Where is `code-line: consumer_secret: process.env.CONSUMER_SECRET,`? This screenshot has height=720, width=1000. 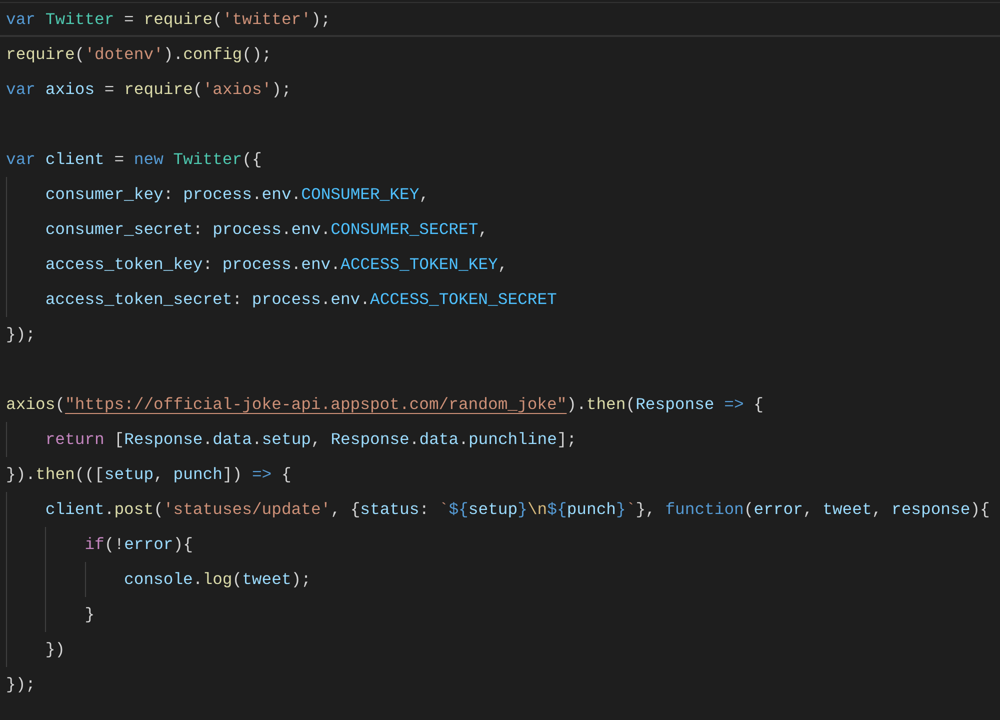 code-line: consumer_secret: process.env.CONSUMER_SECRET, is located at coordinates (244, 229).